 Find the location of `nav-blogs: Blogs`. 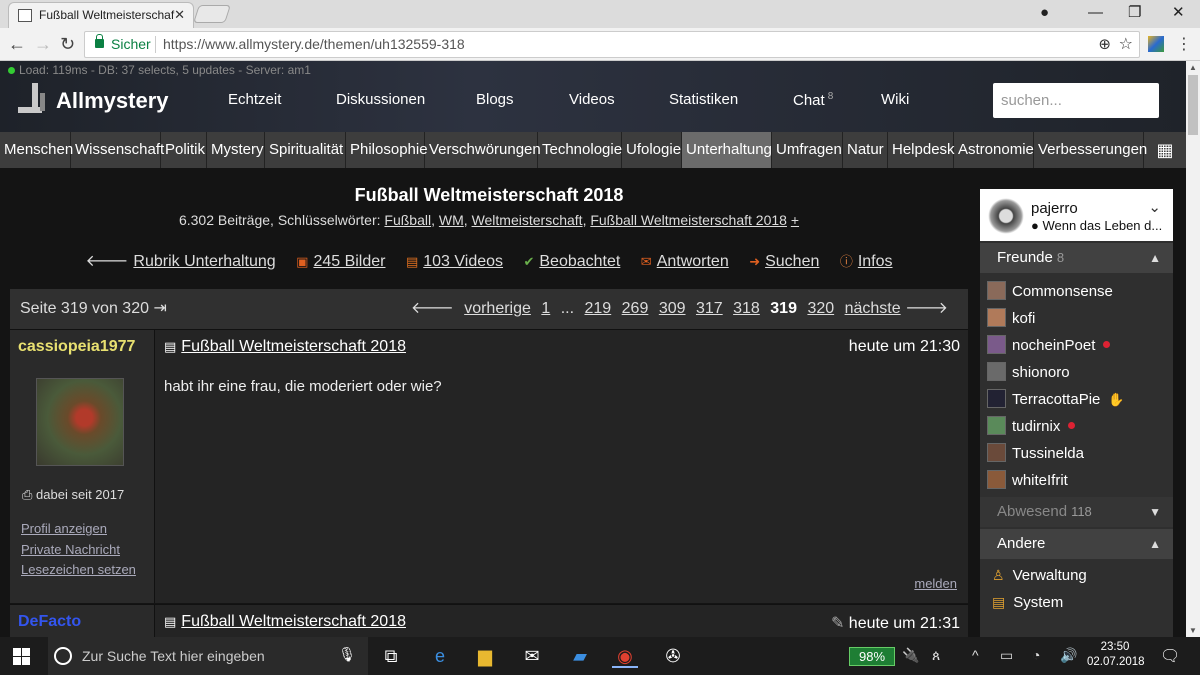

nav-blogs: Blogs is located at coordinates (495, 99).